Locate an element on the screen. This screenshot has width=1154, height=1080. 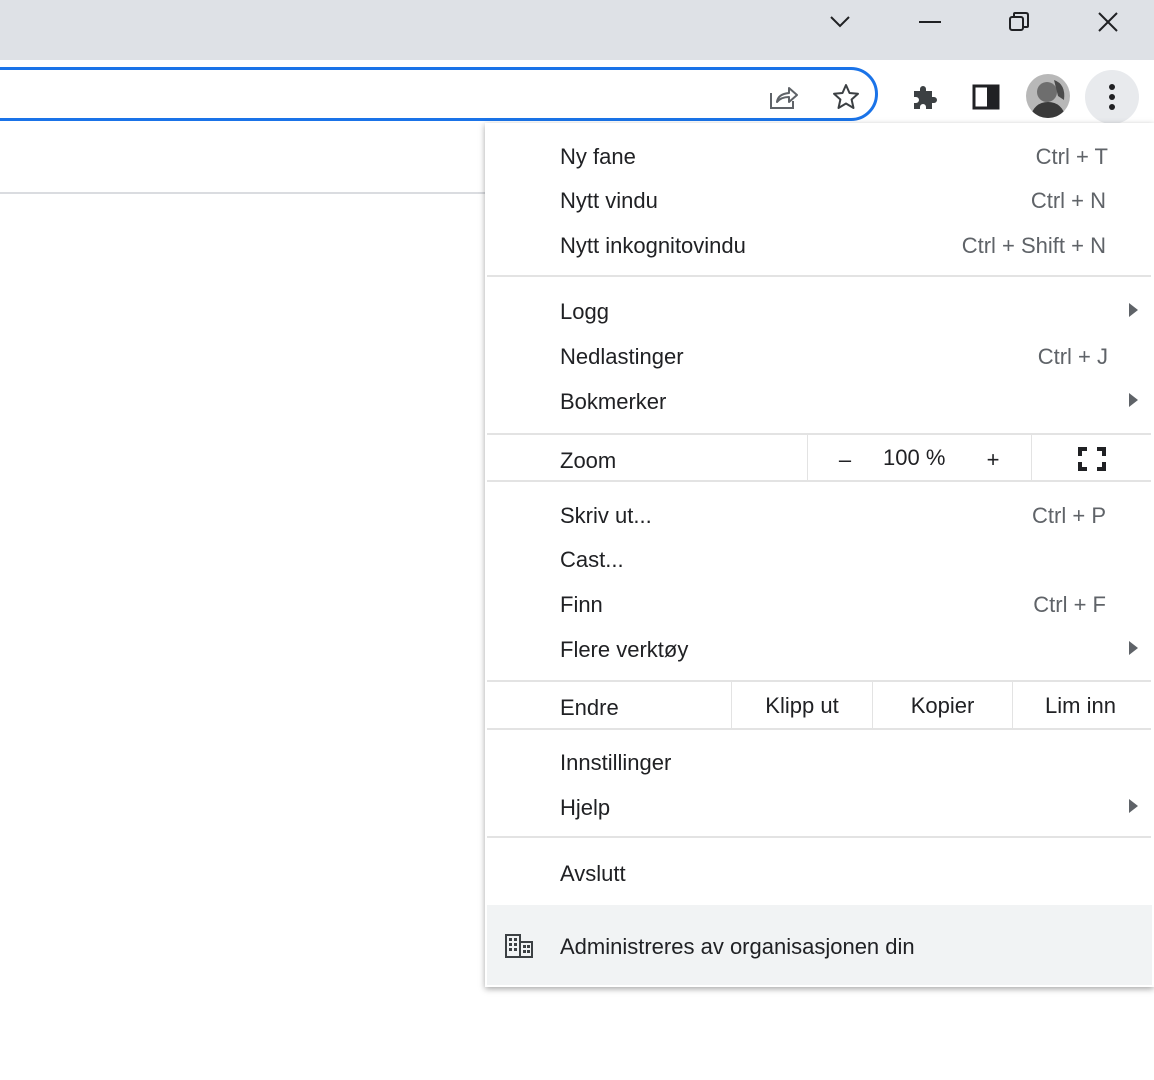
share-button is located at coordinates (783, 97).